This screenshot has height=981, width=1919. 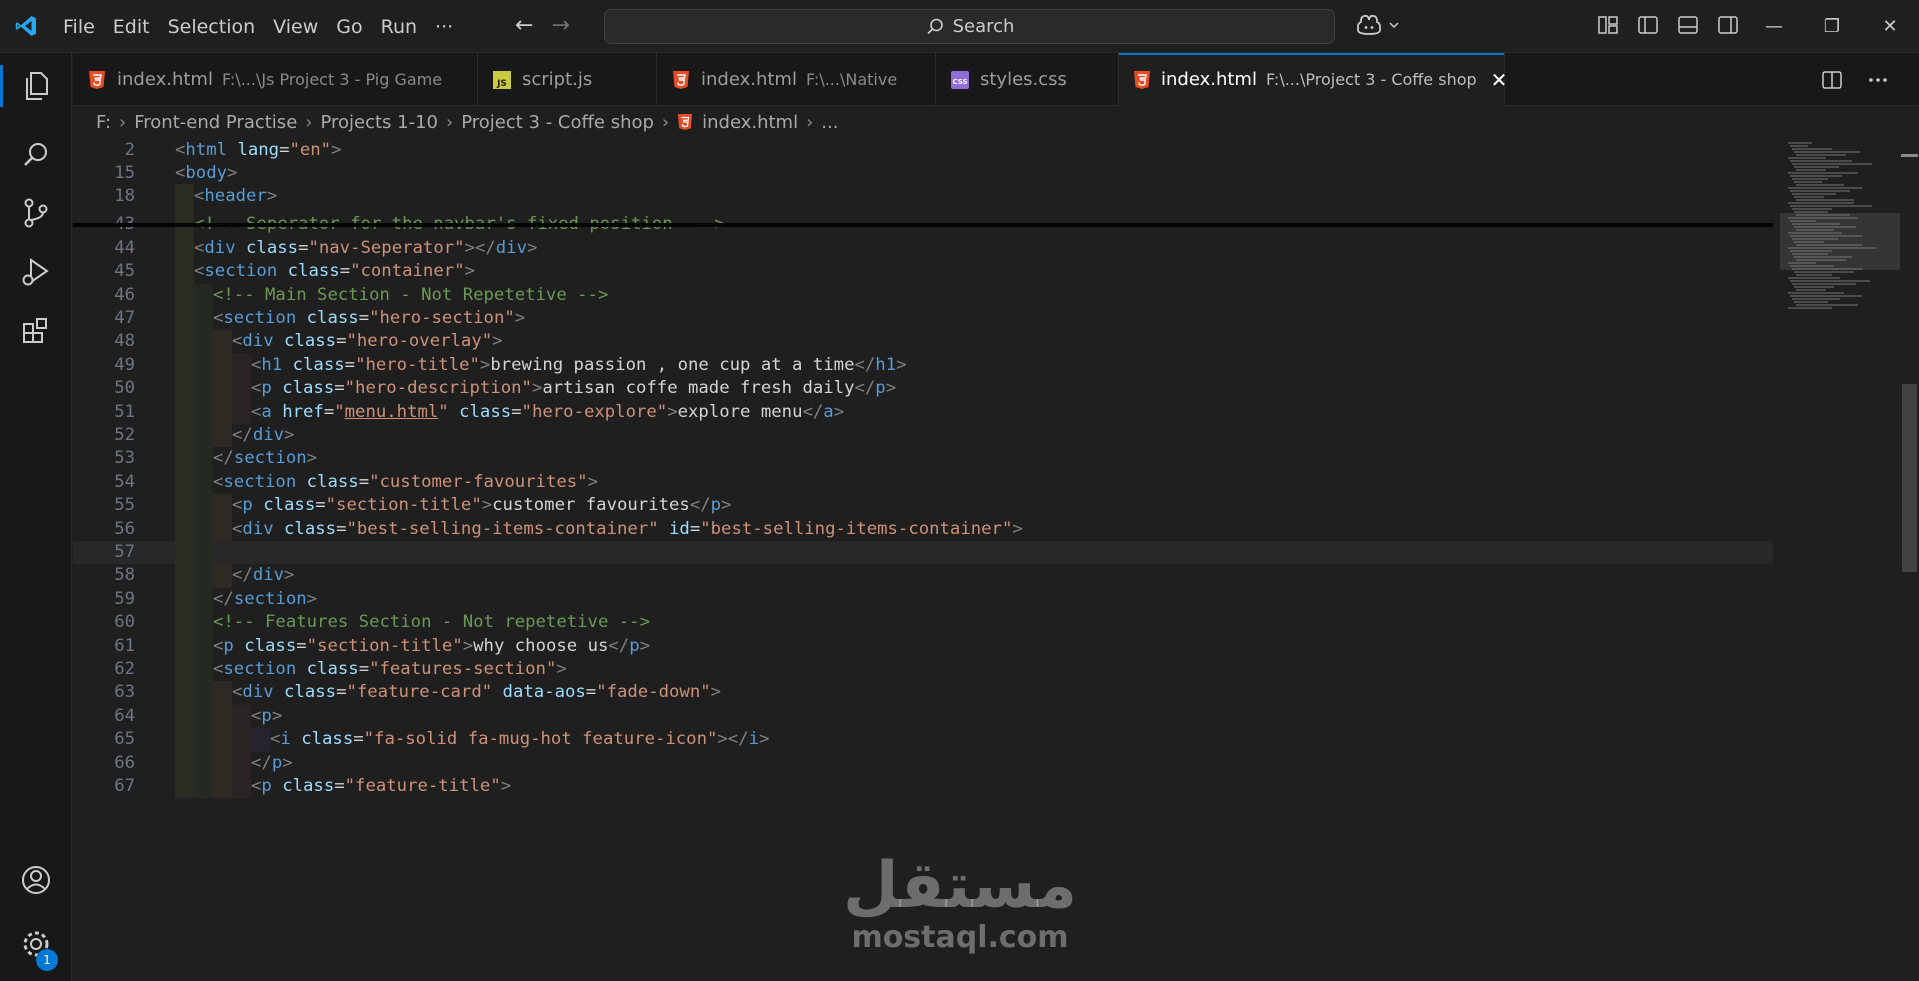 What do you see at coordinates (124, 271) in the screenshot?
I see `line-number: 45` at bounding box center [124, 271].